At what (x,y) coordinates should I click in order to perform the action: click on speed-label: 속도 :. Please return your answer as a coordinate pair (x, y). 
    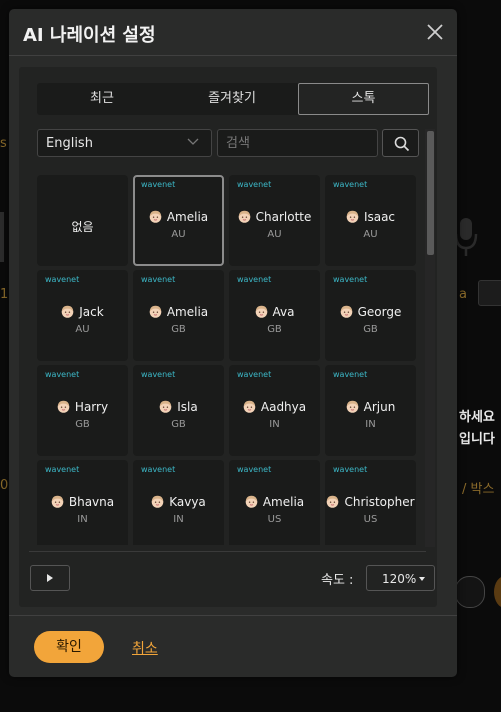
    Looking at the image, I should click on (337, 580).